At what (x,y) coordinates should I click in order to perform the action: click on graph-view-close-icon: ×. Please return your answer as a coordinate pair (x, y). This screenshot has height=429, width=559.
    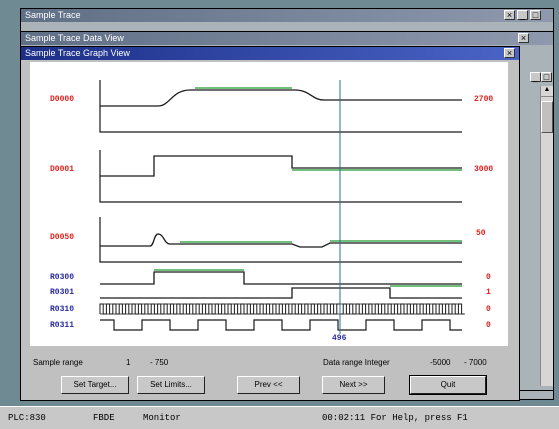
    Looking at the image, I should click on (509, 53).